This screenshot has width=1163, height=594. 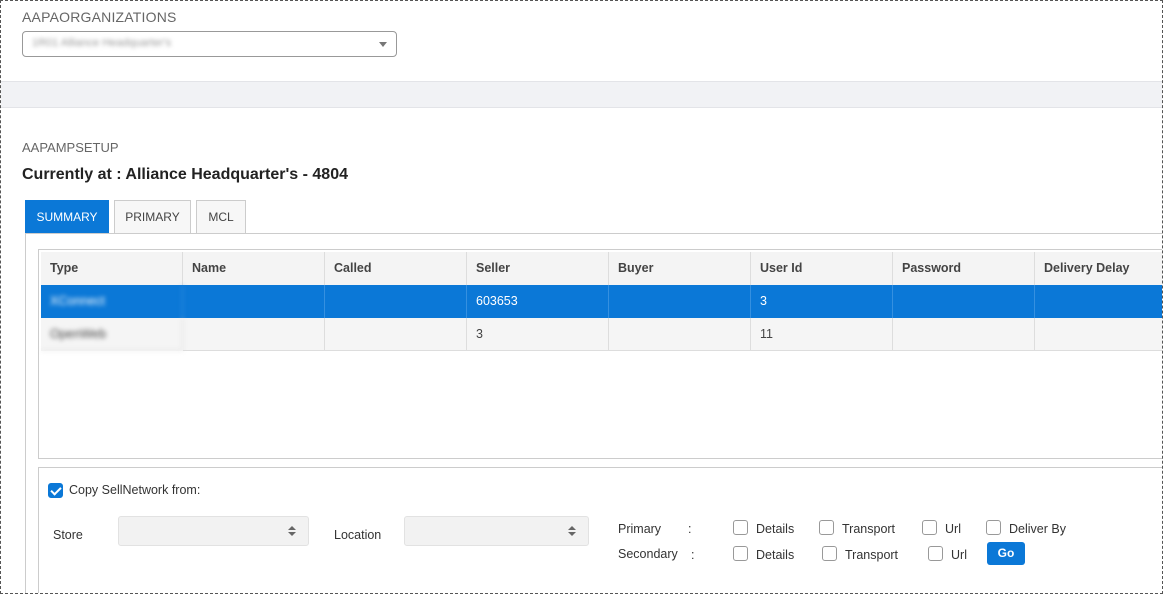 What do you see at coordinates (358, 535) in the screenshot?
I see `location-label: Location` at bounding box center [358, 535].